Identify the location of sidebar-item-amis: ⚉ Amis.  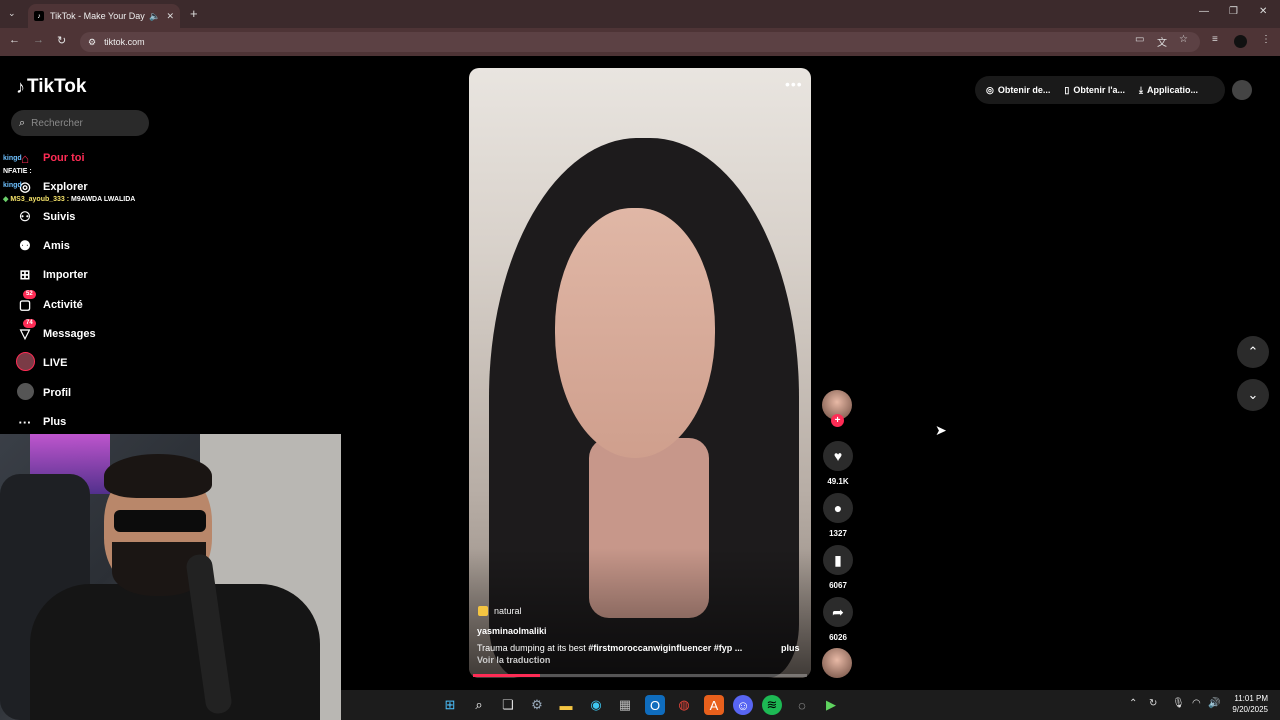
(43, 246).